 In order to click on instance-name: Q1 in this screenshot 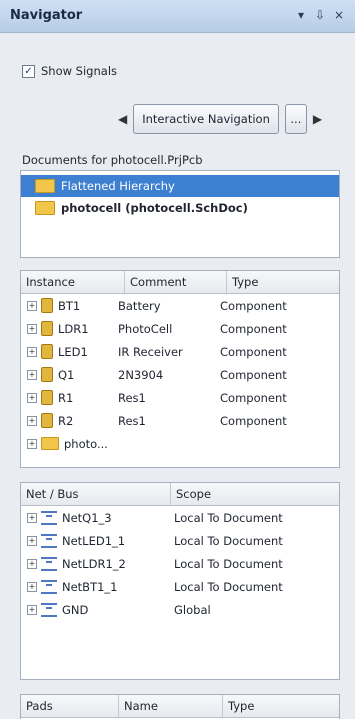, I will do `click(66, 374)`.